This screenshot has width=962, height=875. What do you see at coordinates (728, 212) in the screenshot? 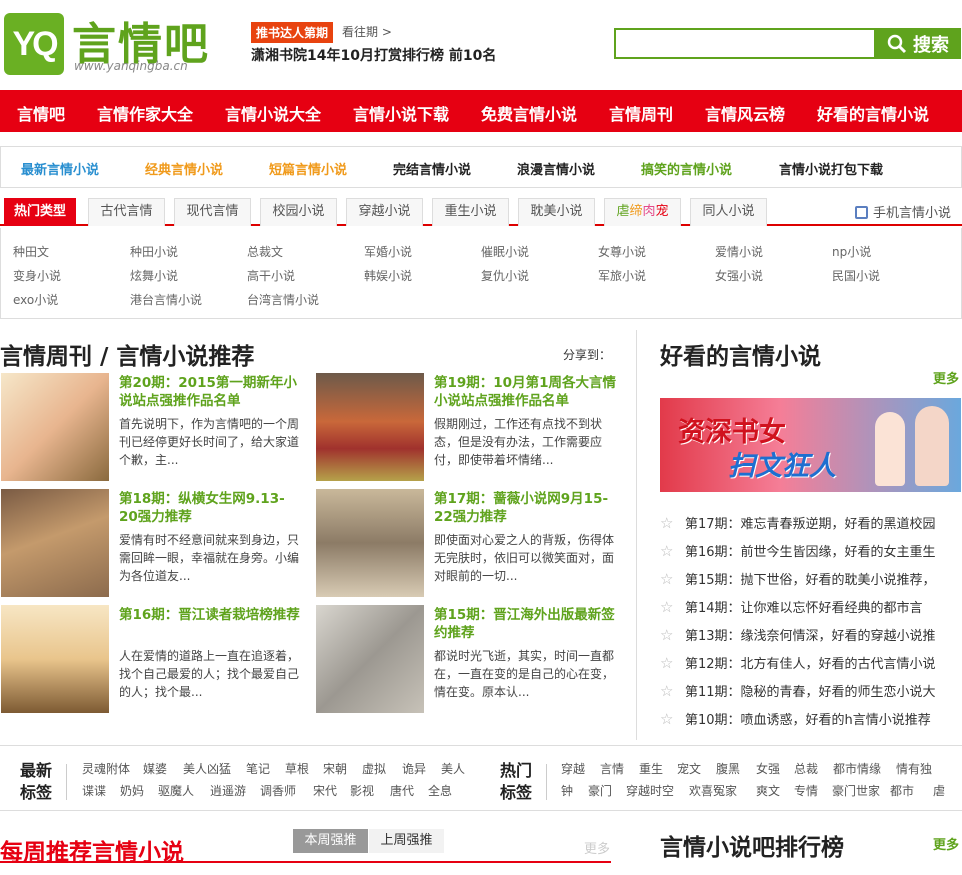
I see `tab-fanfic: 同人小说` at bounding box center [728, 212].